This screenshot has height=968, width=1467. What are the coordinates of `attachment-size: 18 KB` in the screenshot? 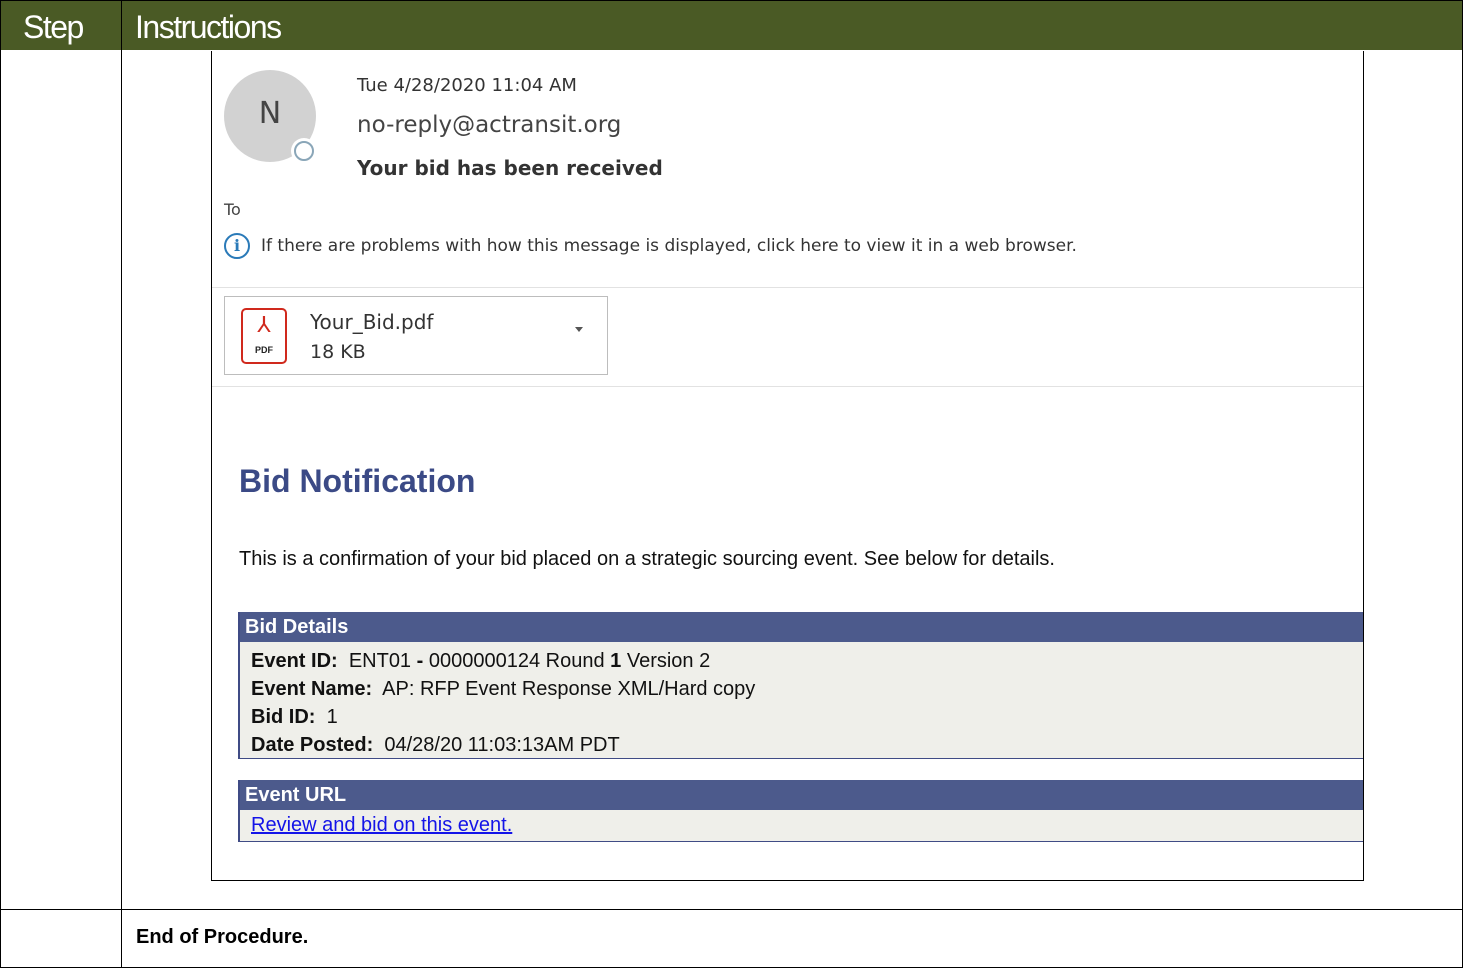 It's located at (338, 352).